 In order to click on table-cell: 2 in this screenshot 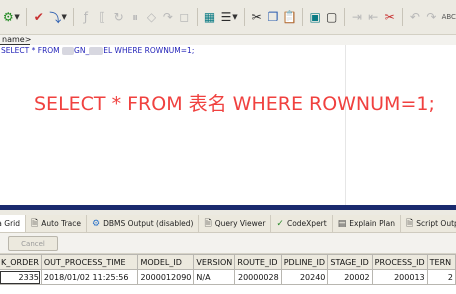, I will do `click(441, 277)`.